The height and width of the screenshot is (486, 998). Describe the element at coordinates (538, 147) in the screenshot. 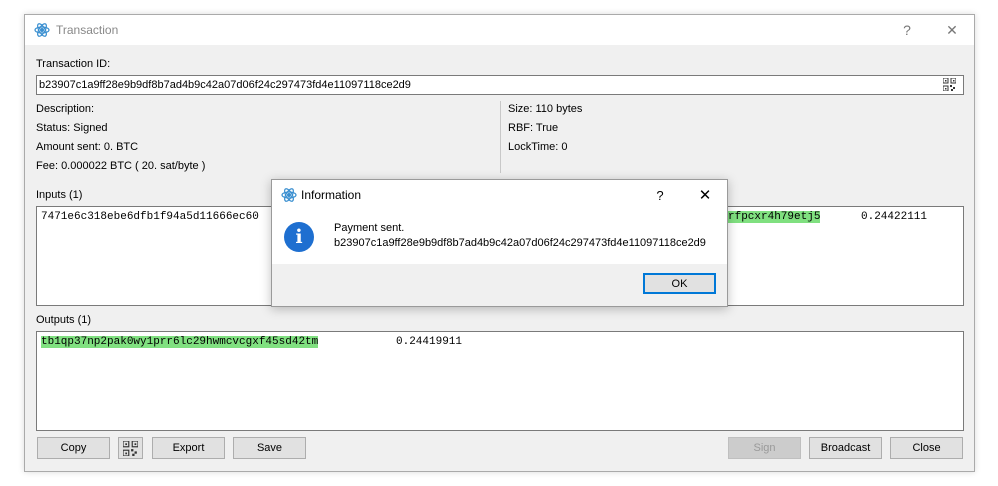

I see `locktime-label: LockTime: 0` at that location.